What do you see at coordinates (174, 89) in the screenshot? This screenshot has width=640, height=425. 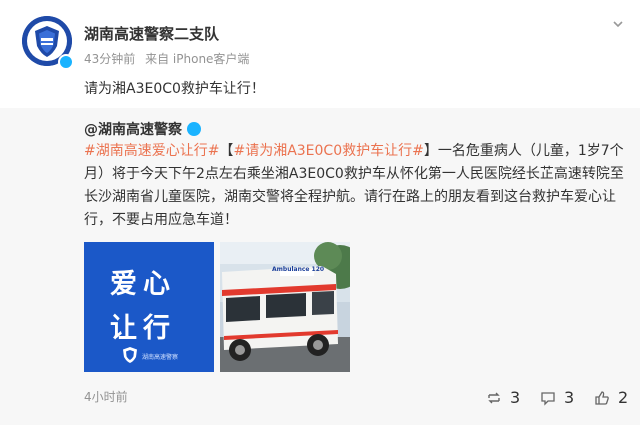 I see `post-text: 请为湘A3E0C0救护车让行！` at bounding box center [174, 89].